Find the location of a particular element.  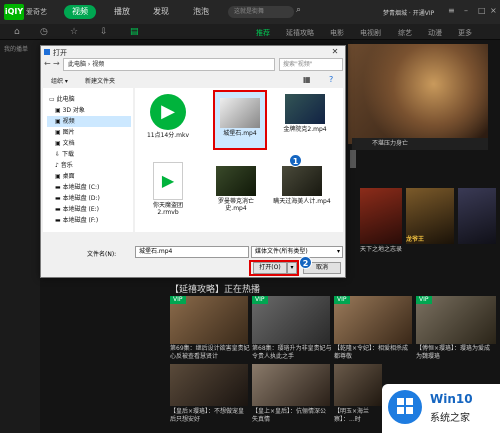

path-breadcrumb: 此电脑 › 视频 is located at coordinates (86, 64).